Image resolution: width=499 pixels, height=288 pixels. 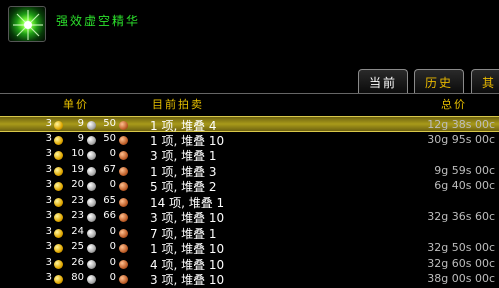 I want to click on tab-current-label: 当前, so click(x=383, y=83).